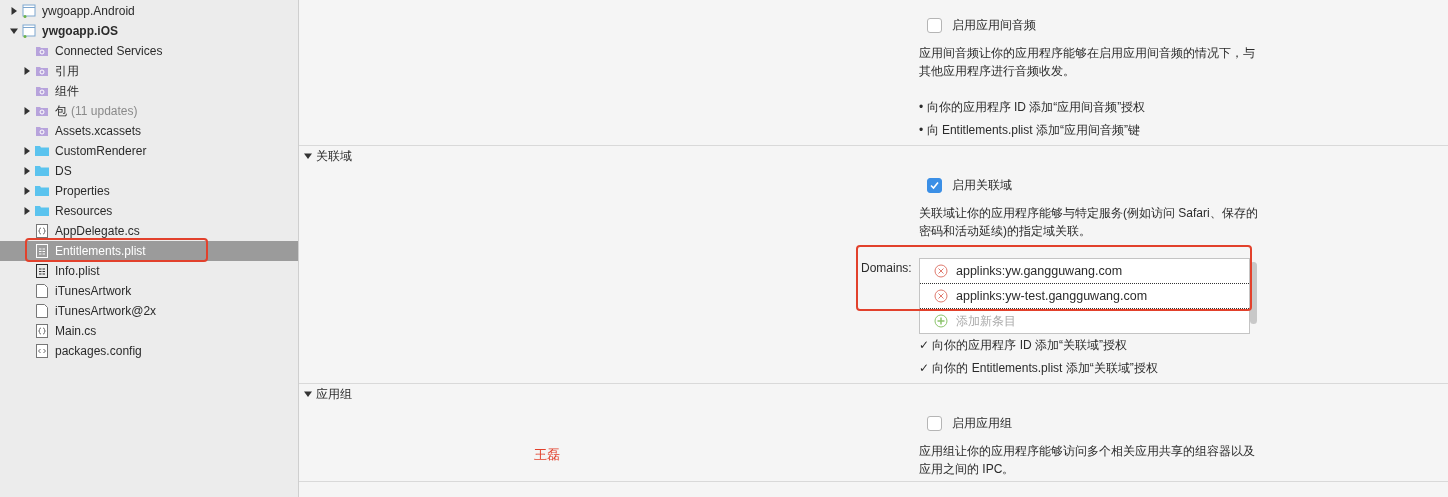  What do you see at coordinates (42, 51) in the screenshot?
I see `services-icon` at bounding box center [42, 51].